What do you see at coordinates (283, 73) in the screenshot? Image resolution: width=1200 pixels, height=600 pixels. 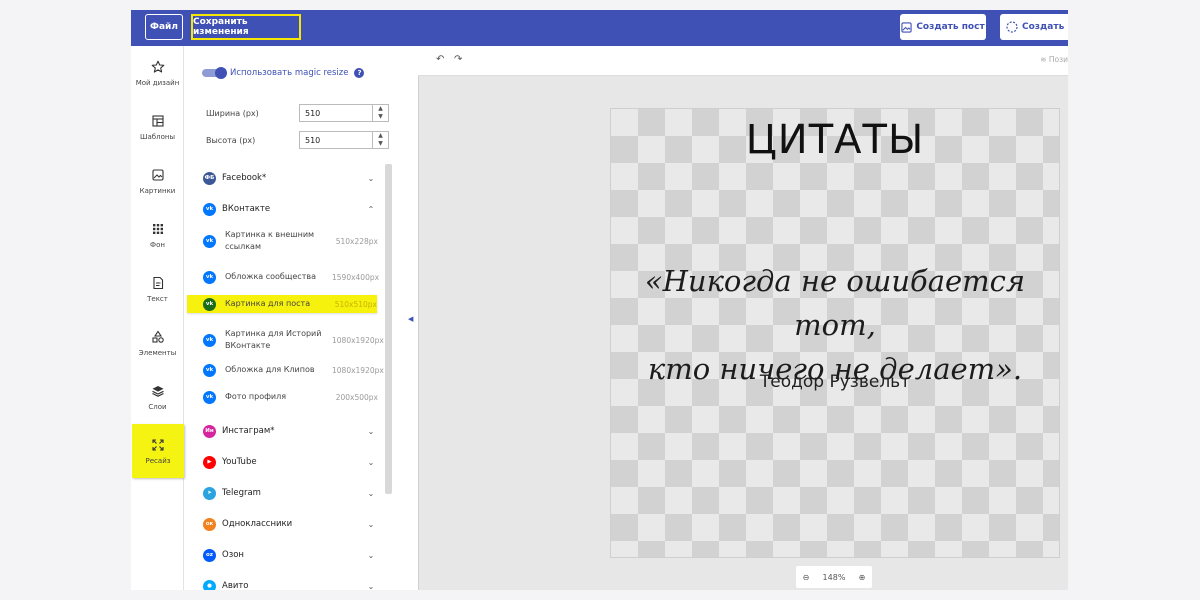 I see `magic-resize-row: Использовать magic resize ?` at bounding box center [283, 73].